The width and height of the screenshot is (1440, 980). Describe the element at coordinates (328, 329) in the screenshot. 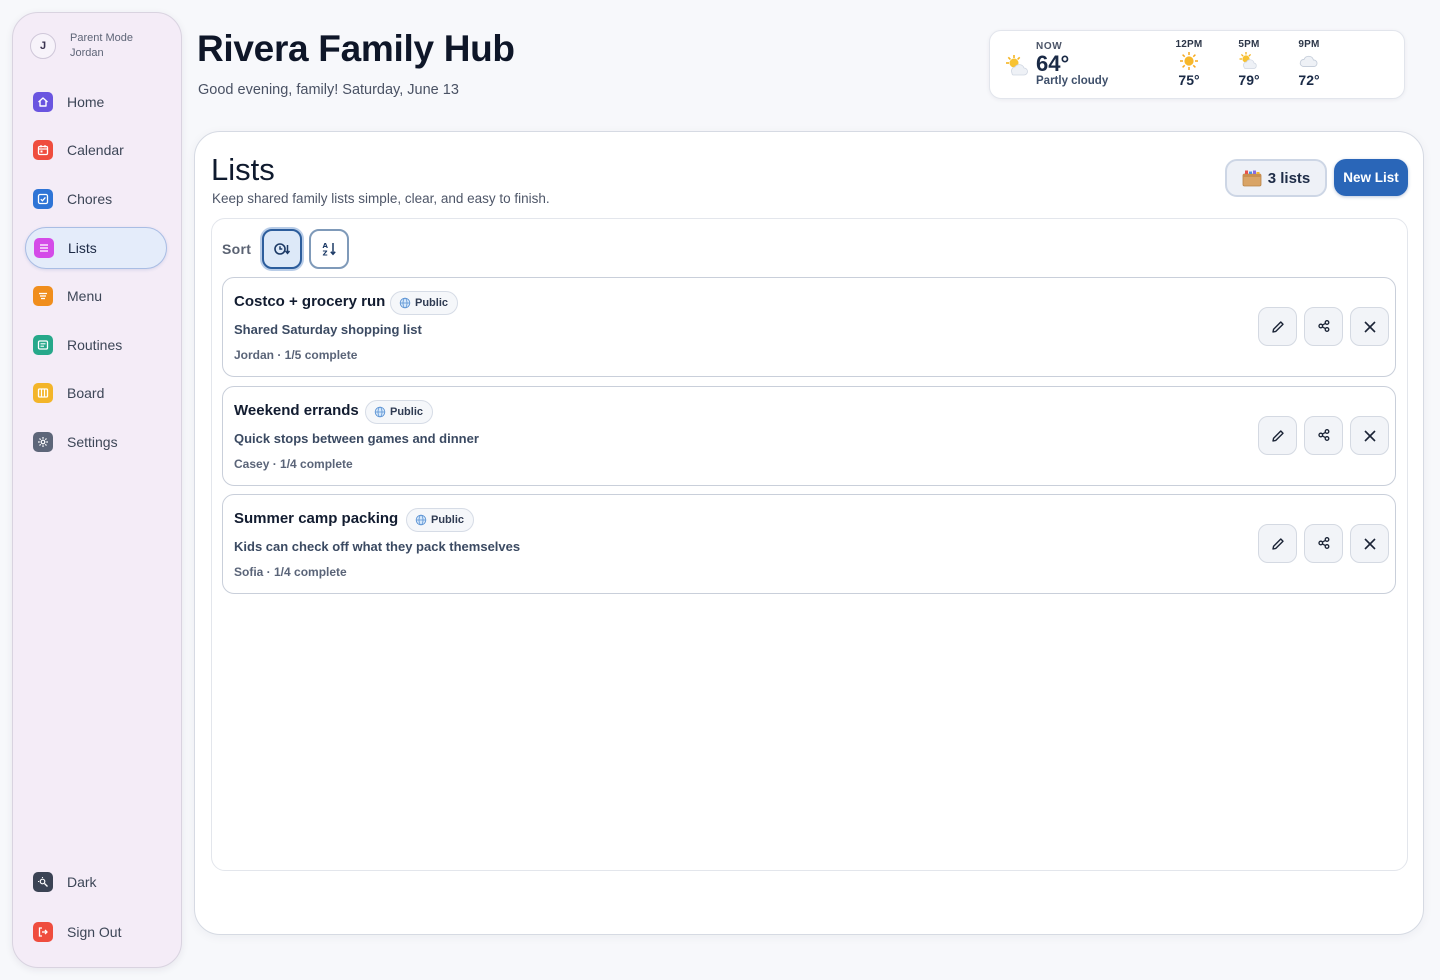

I see `list-description: Shared Saturday shopping list` at that location.